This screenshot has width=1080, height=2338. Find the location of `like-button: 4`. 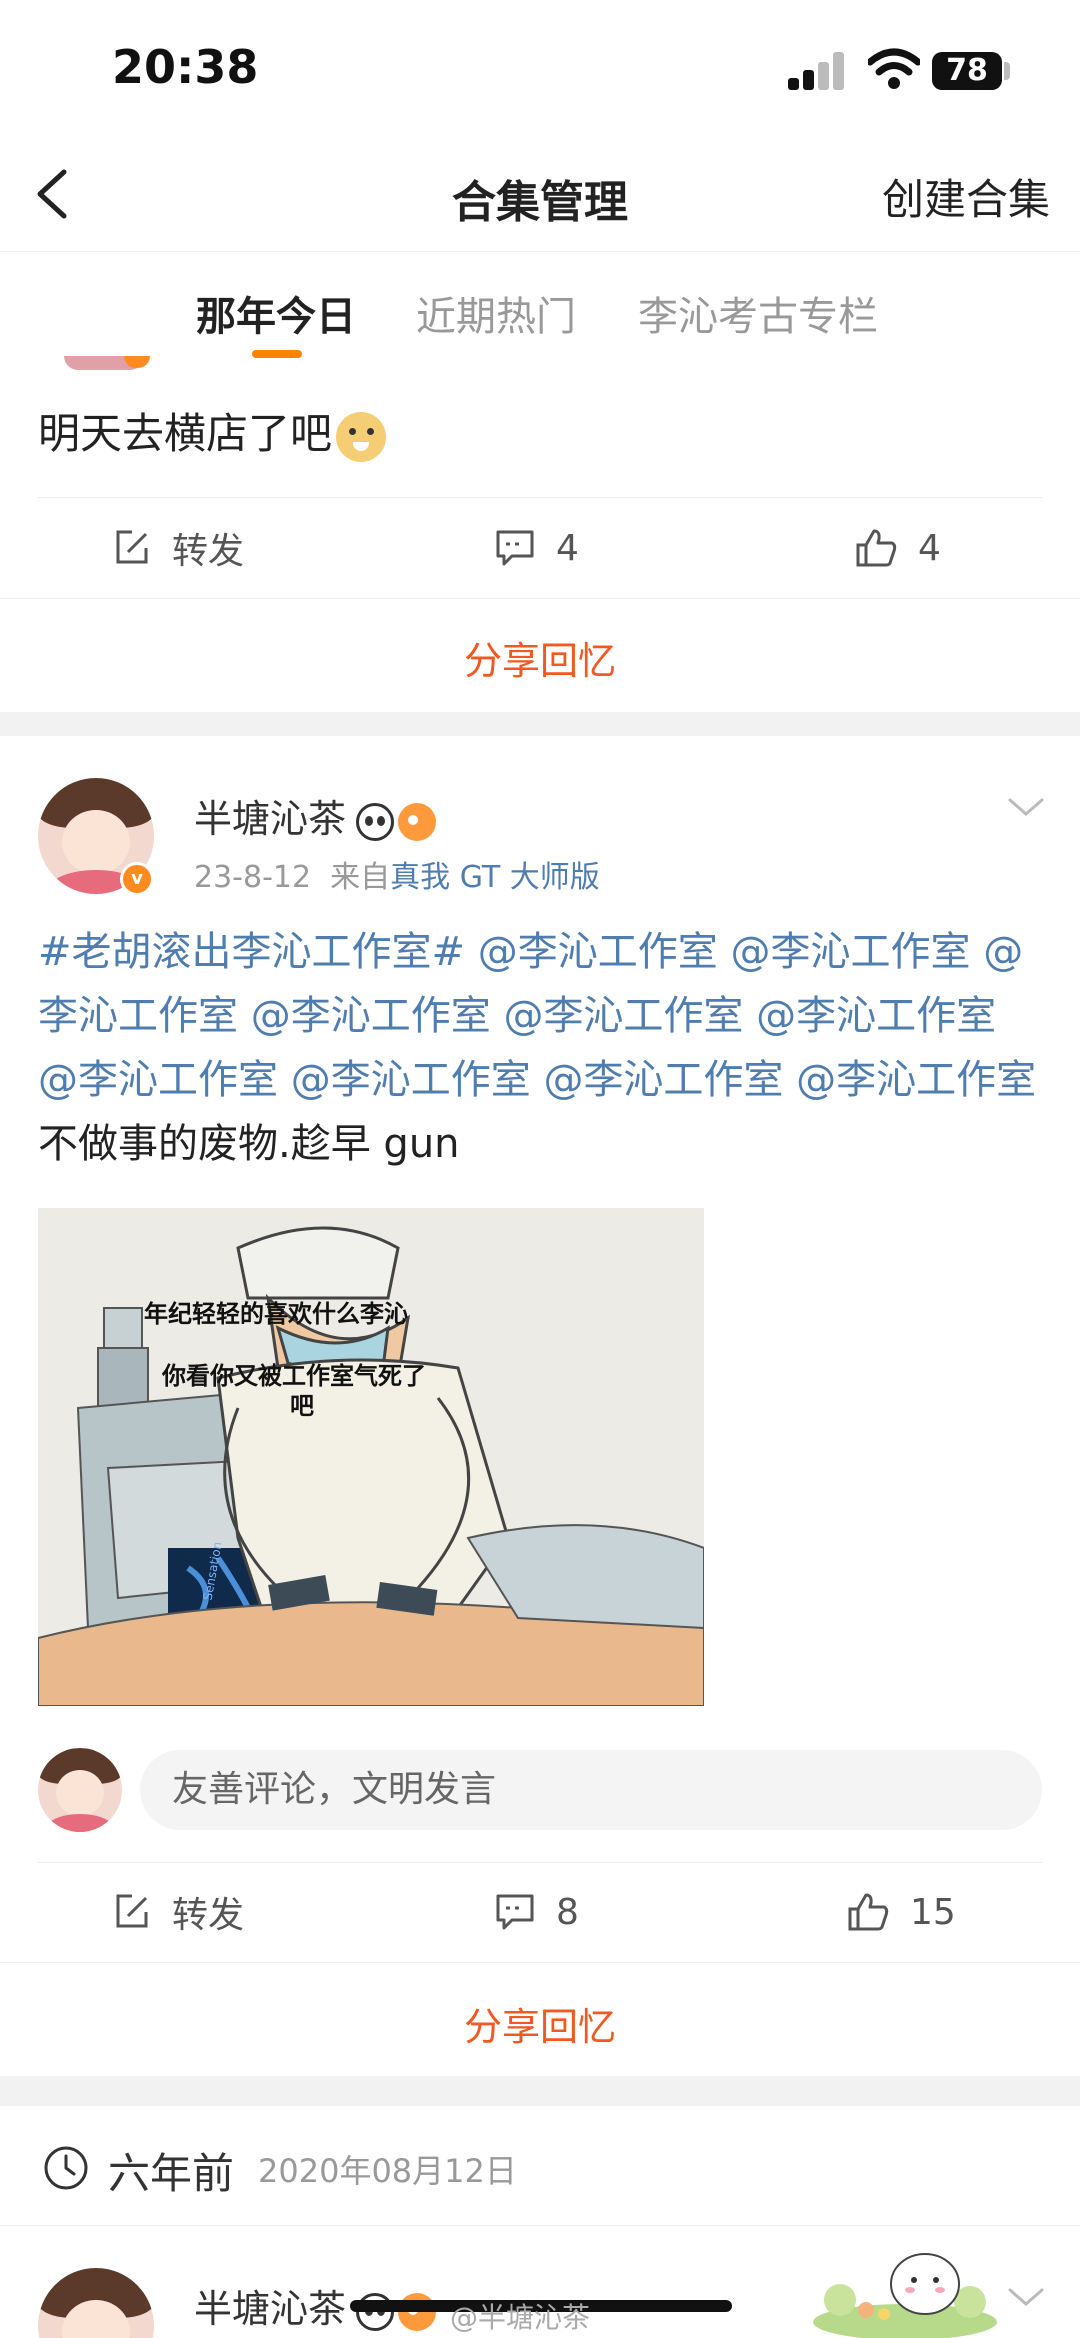

like-button: 4 is located at coordinates (897, 548).